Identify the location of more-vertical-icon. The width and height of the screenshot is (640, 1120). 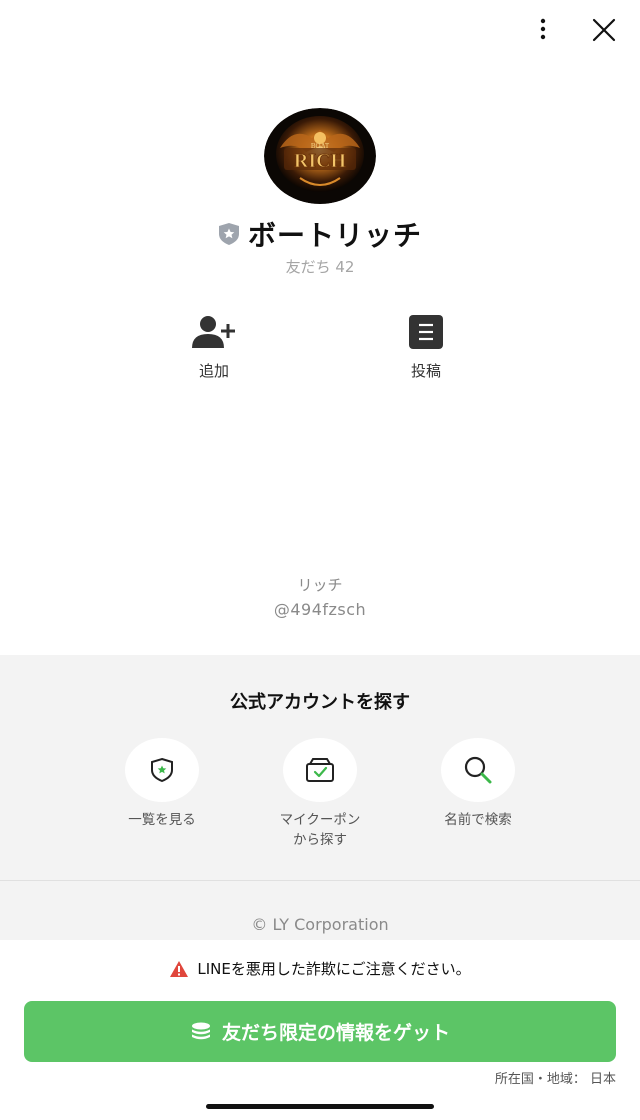
(543, 29).